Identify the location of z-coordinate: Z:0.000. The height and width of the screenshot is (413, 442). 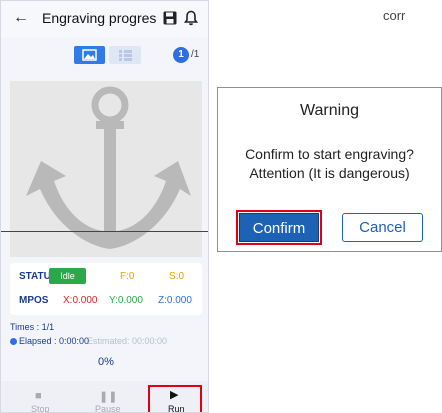
(175, 300).